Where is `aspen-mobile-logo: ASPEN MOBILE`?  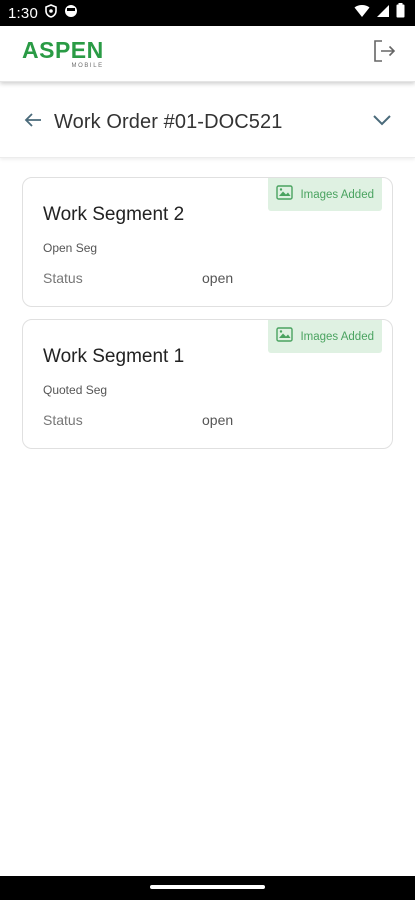
aspen-mobile-logo: ASPEN MOBILE is located at coordinates (63, 52).